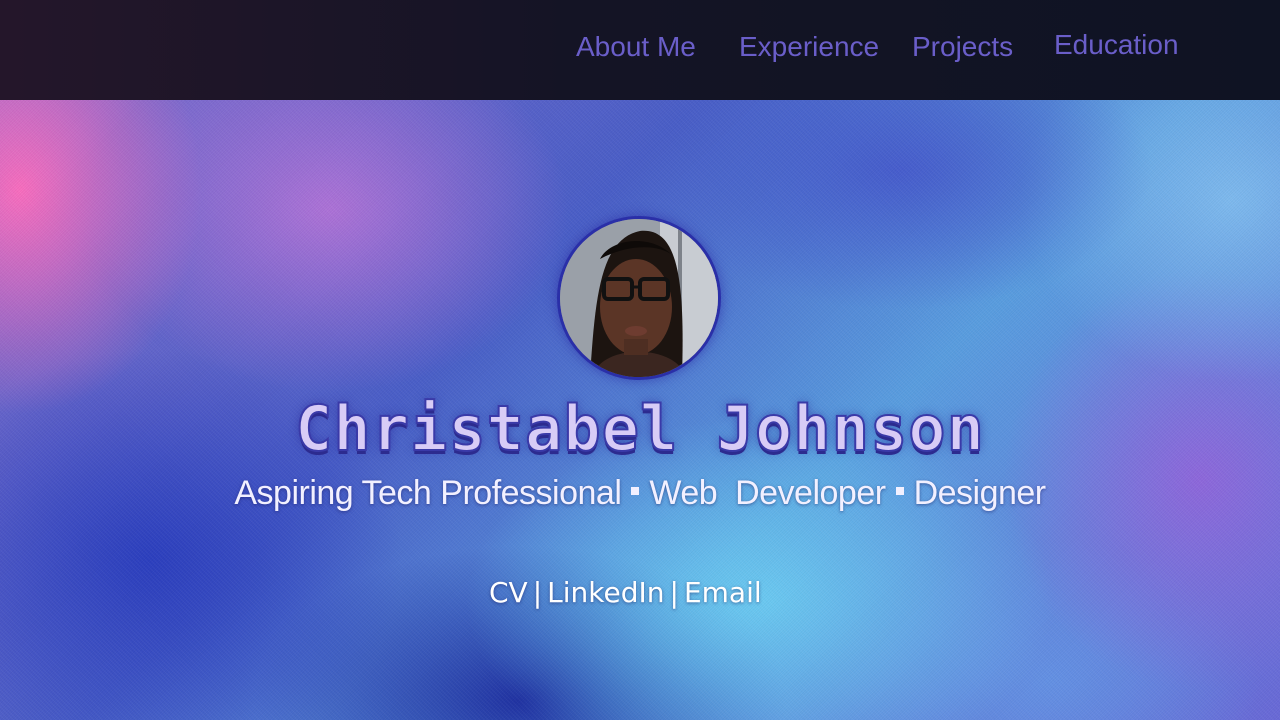 This screenshot has width=1280, height=720. I want to click on profile-avatar, so click(639, 298).